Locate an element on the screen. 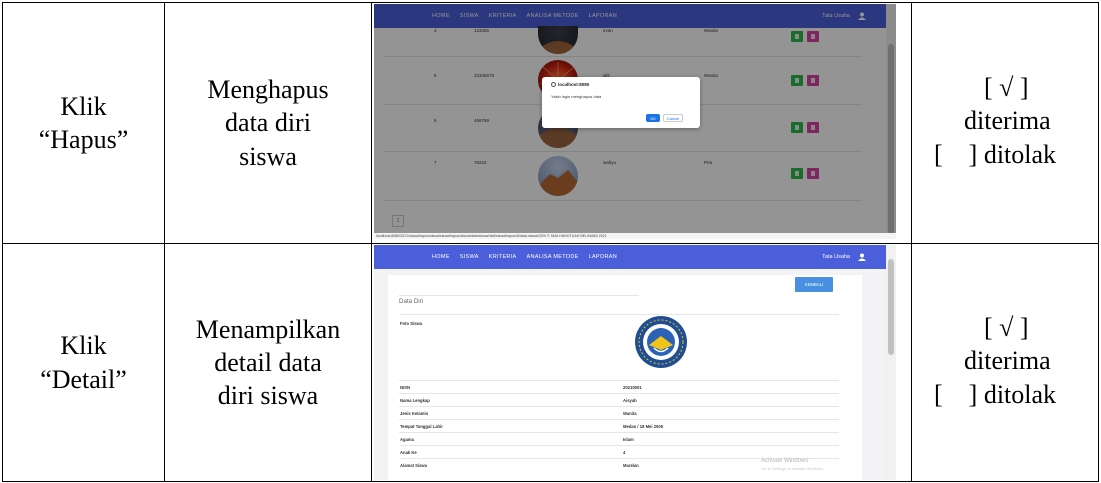  field-label-anak-ke: Anak Ke is located at coordinates (408, 452).